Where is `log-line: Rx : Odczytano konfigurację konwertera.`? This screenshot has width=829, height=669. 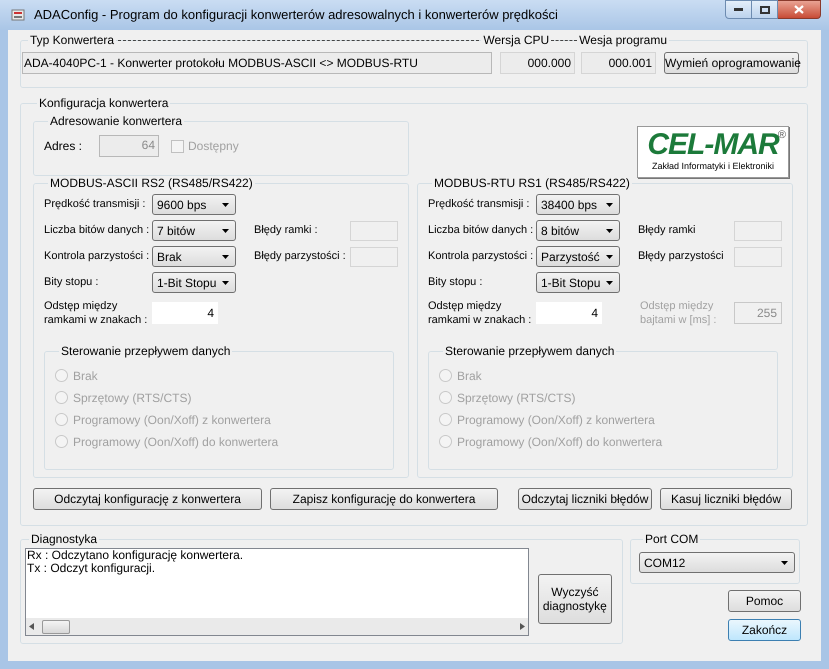 log-line: Rx : Odczytano konfigurację konwertera. is located at coordinates (135, 555).